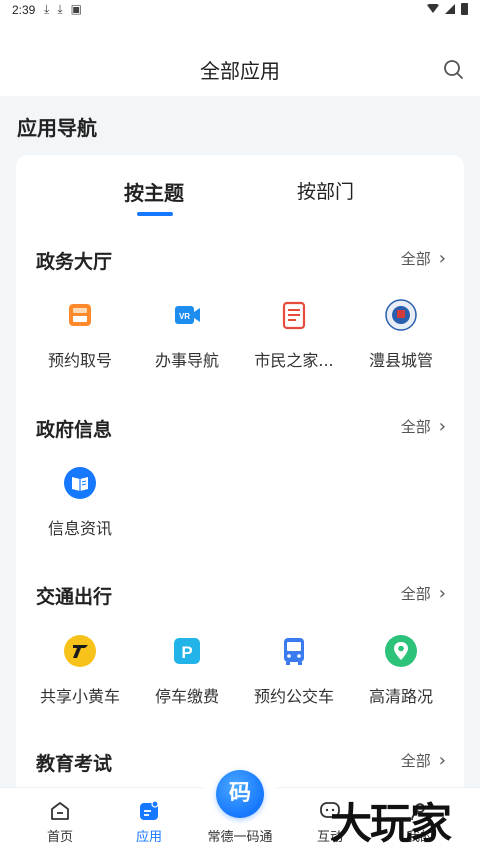 The image size is (480, 853). What do you see at coordinates (24, 10) in the screenshot?
I see `status-time: 2:39` at bounding box center [24, 10].